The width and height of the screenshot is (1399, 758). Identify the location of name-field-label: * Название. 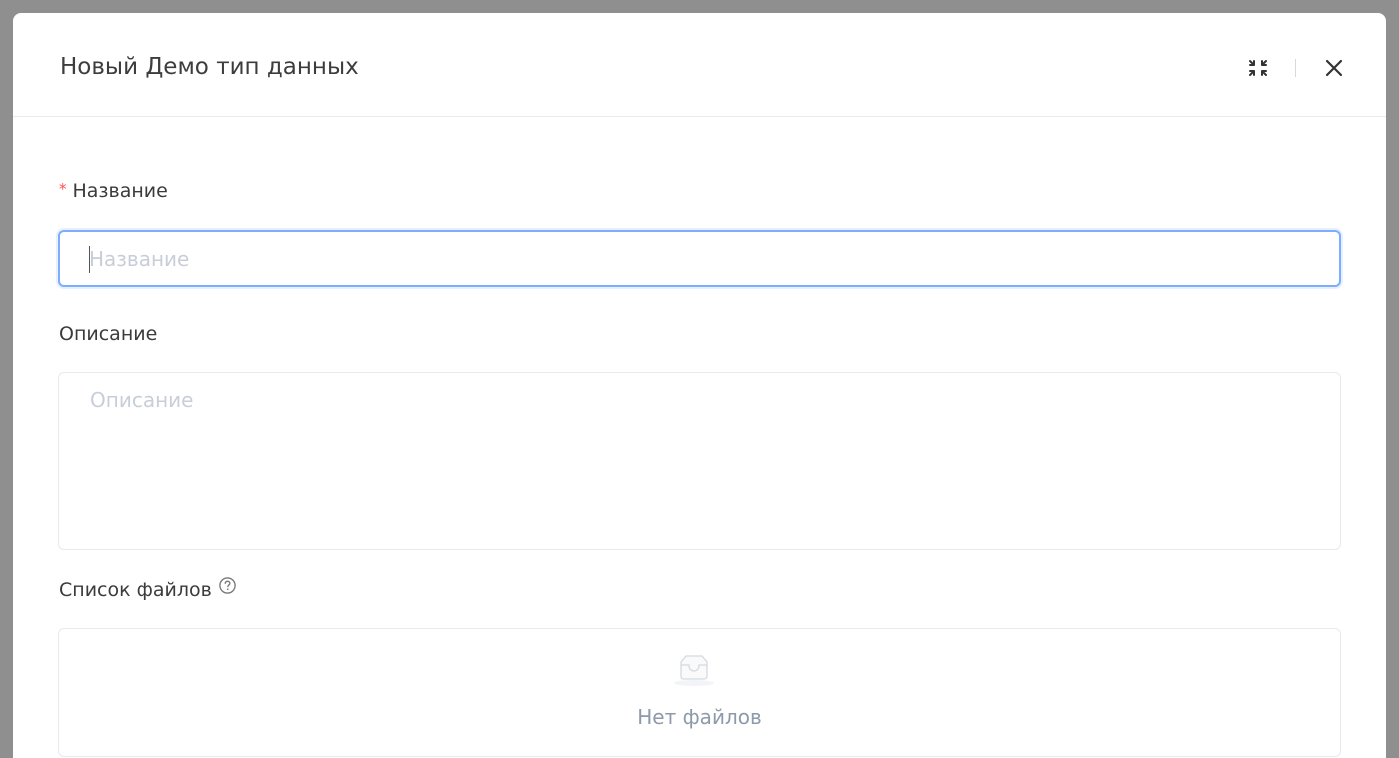
(113, 191).